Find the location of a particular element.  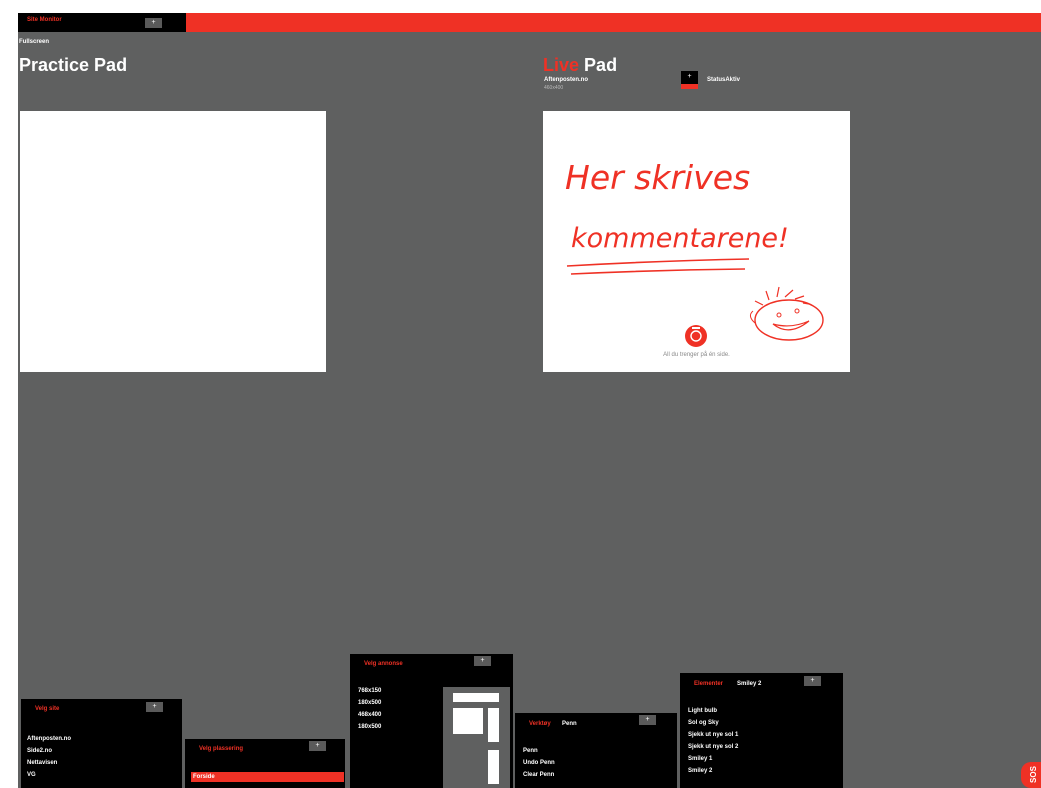

live-pad-tagline: All du trenger på én side. is located at coordinates (696, 355).